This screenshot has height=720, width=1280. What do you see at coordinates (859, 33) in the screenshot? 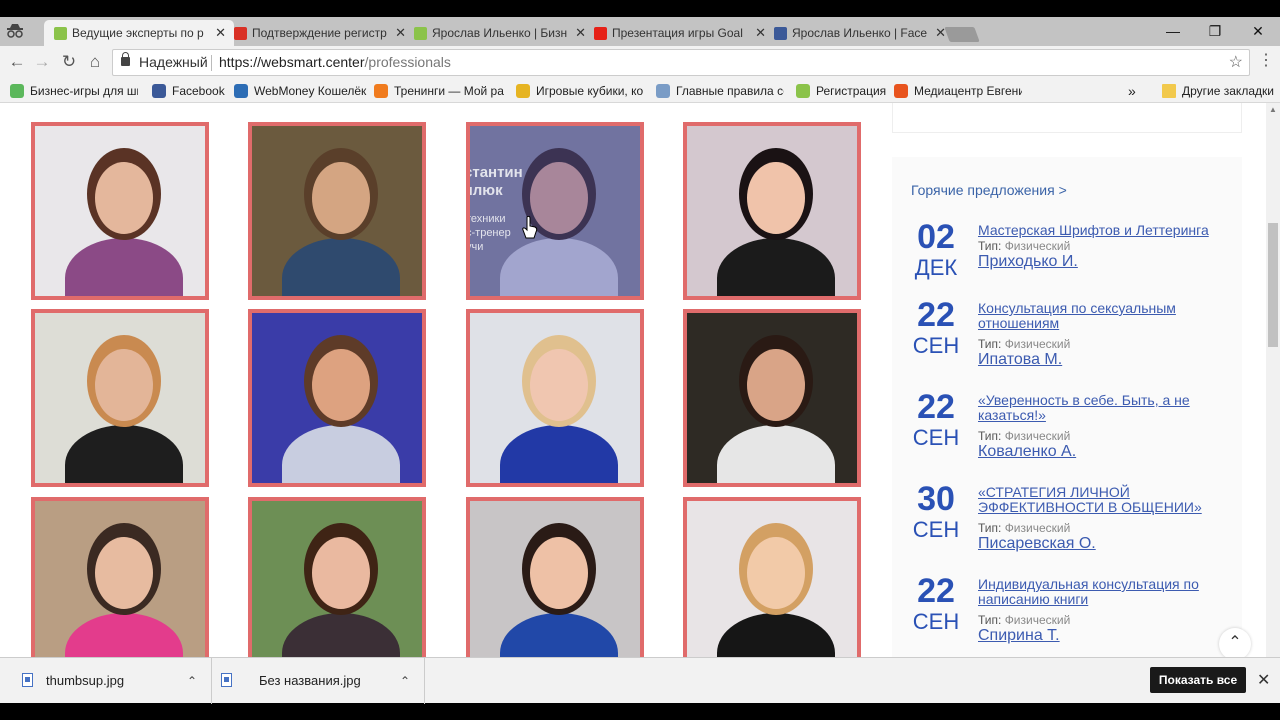
I see `tab-5: Ярослав Ильенко | Face ✕` at bounding box center [859, 33].